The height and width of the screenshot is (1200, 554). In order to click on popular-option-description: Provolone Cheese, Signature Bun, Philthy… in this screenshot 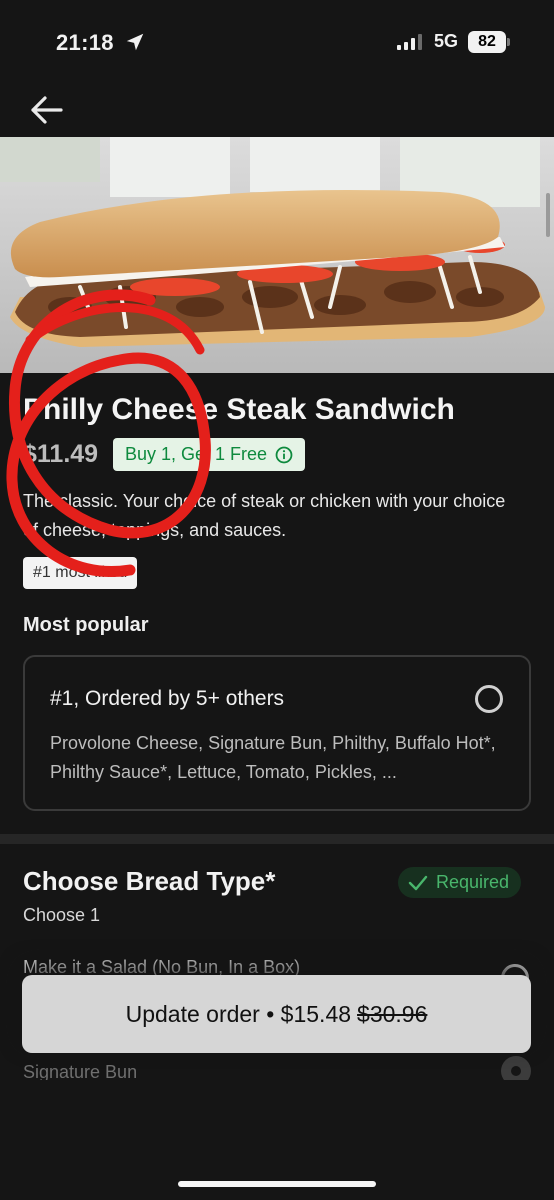, I will do `click(273, 757)`.